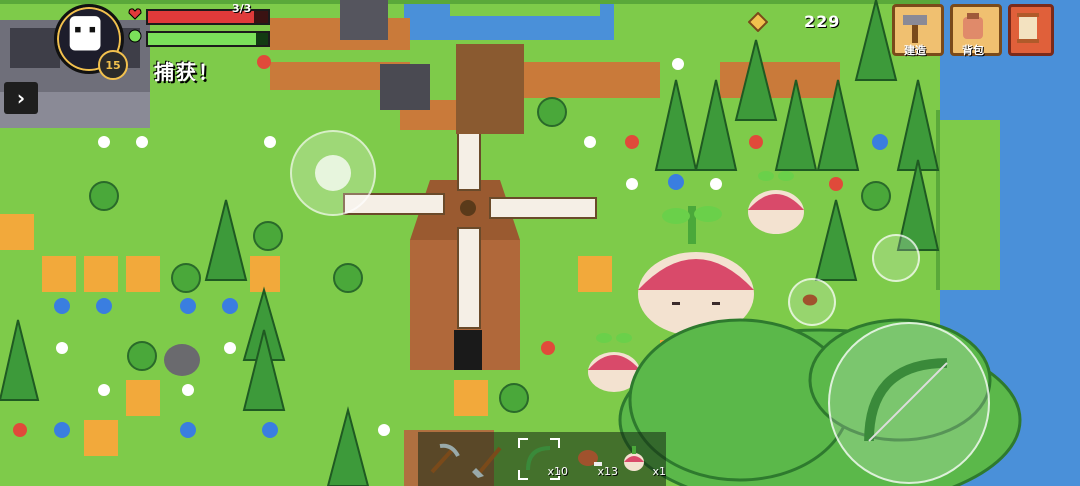 This screenshot has width=1080, height=486. I want to click on backpack-icon, so click(973, 26).